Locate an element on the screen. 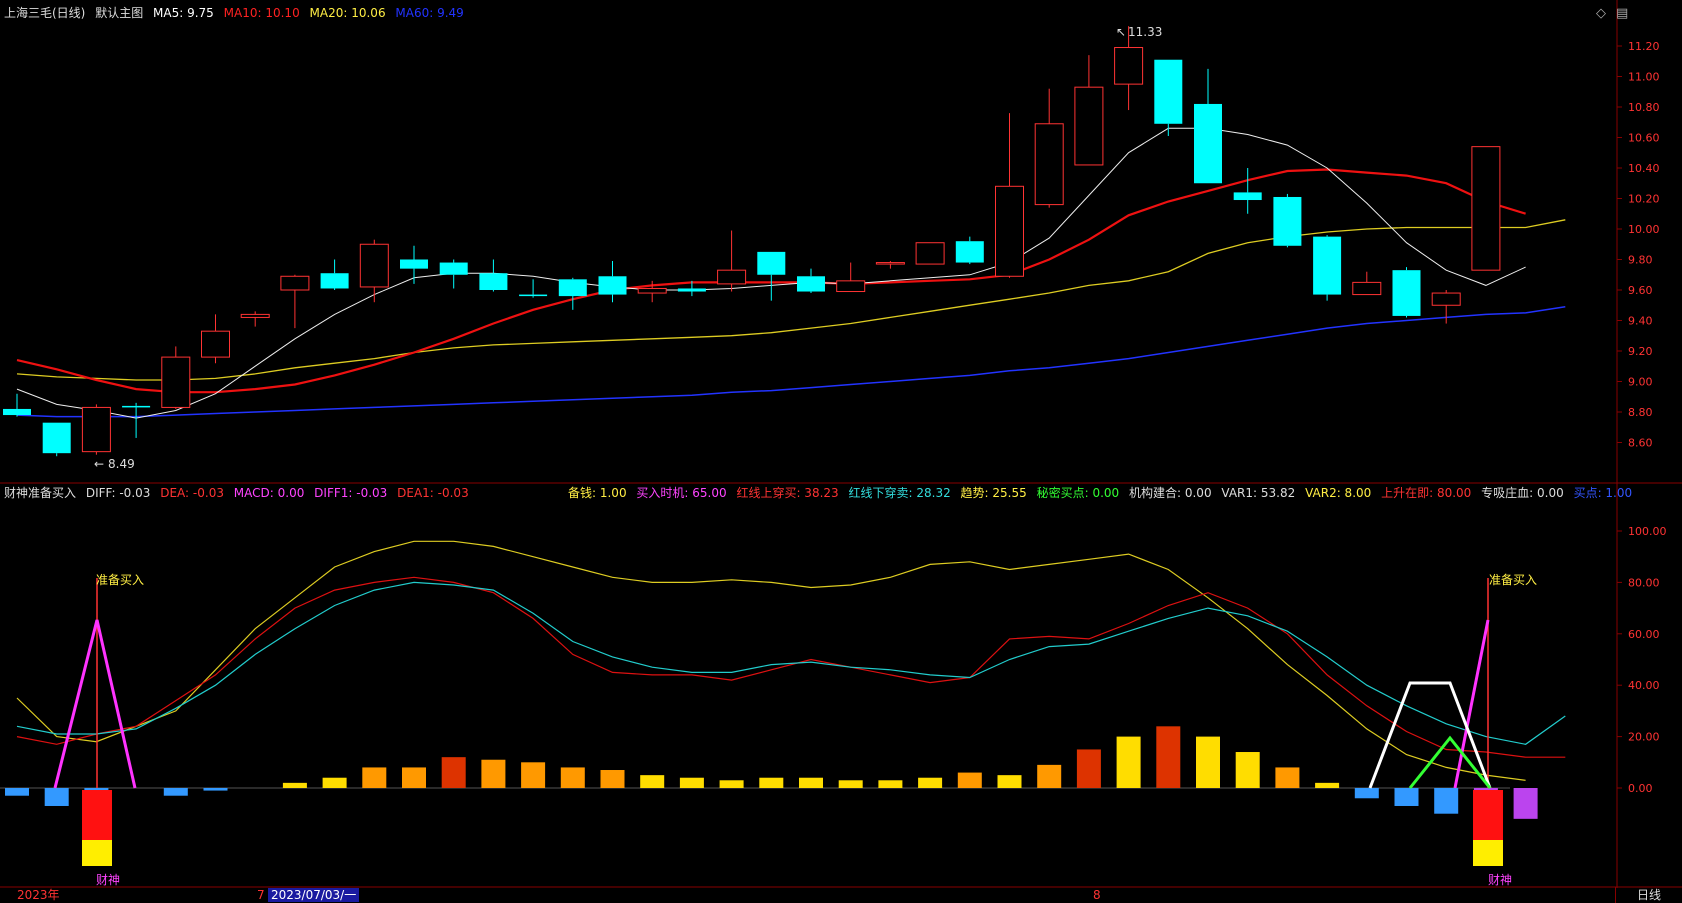 This screenshot has height=903, width=1682. sub-title: 财神准备买入 is located at coordinates (40, 493).